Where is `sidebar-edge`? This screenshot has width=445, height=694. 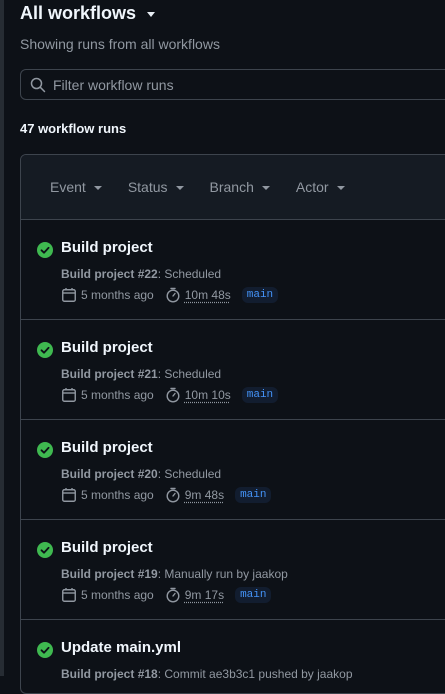 sidebar-edge is located at coordinates (2, 338).